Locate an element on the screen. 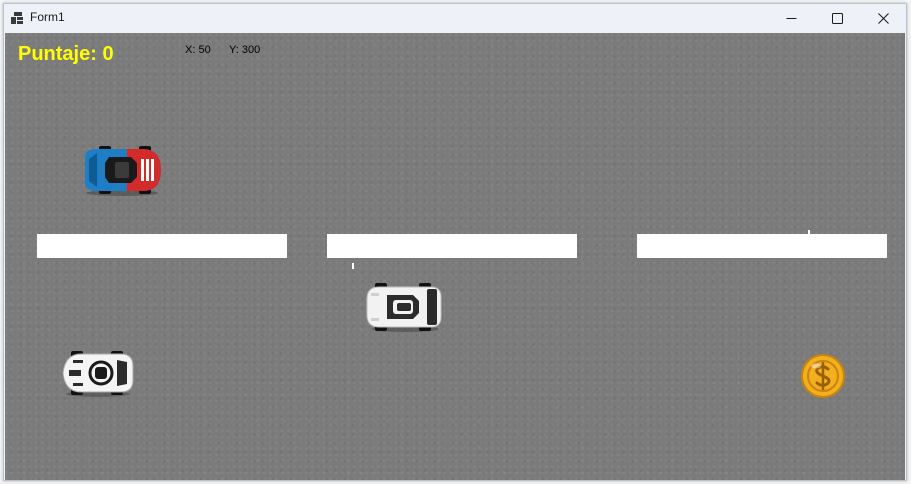  enemy-car-white is located at coordinates (404, 307).